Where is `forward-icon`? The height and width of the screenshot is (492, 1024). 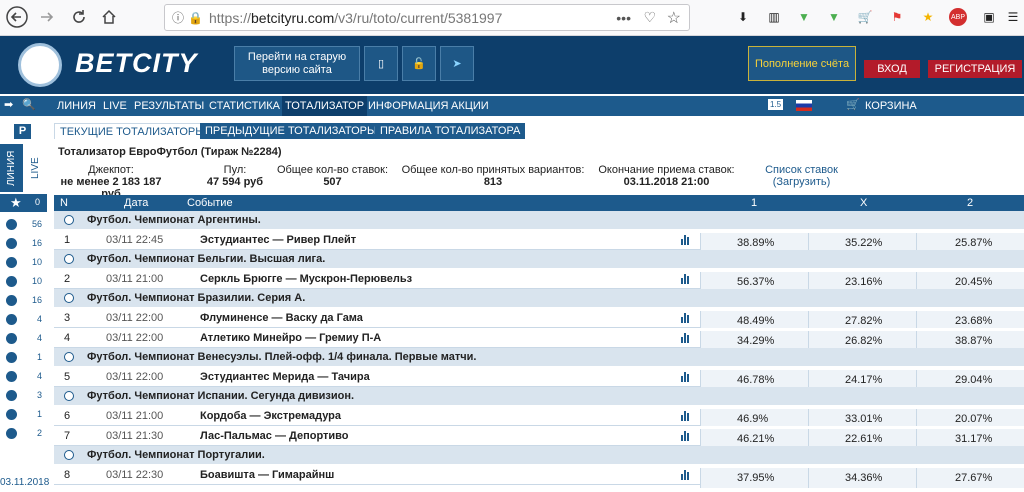 forward-icon is located at coordinates (47, 17).